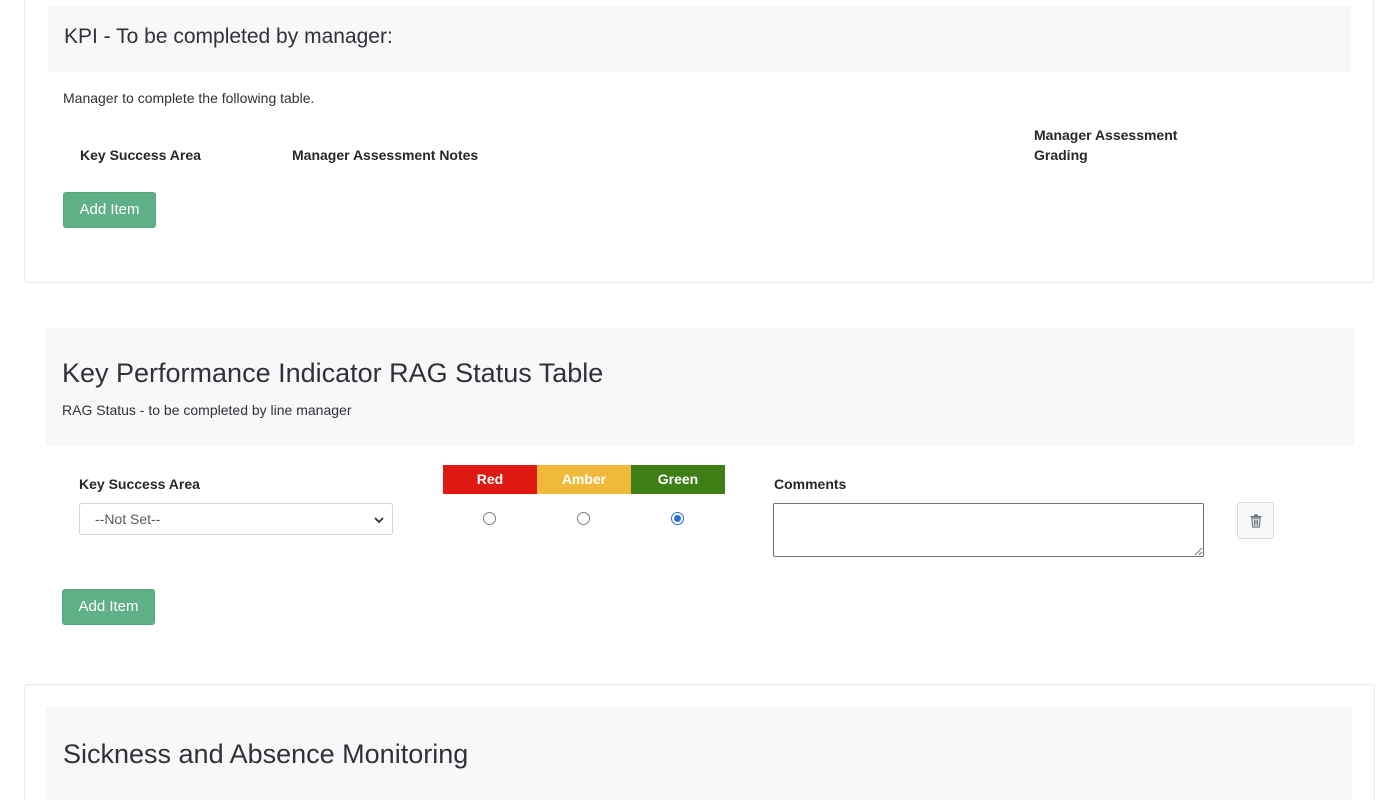 The image size is (1400, 800). I want to click on key-success-area-select: --Not Set--, so click(236, 519).